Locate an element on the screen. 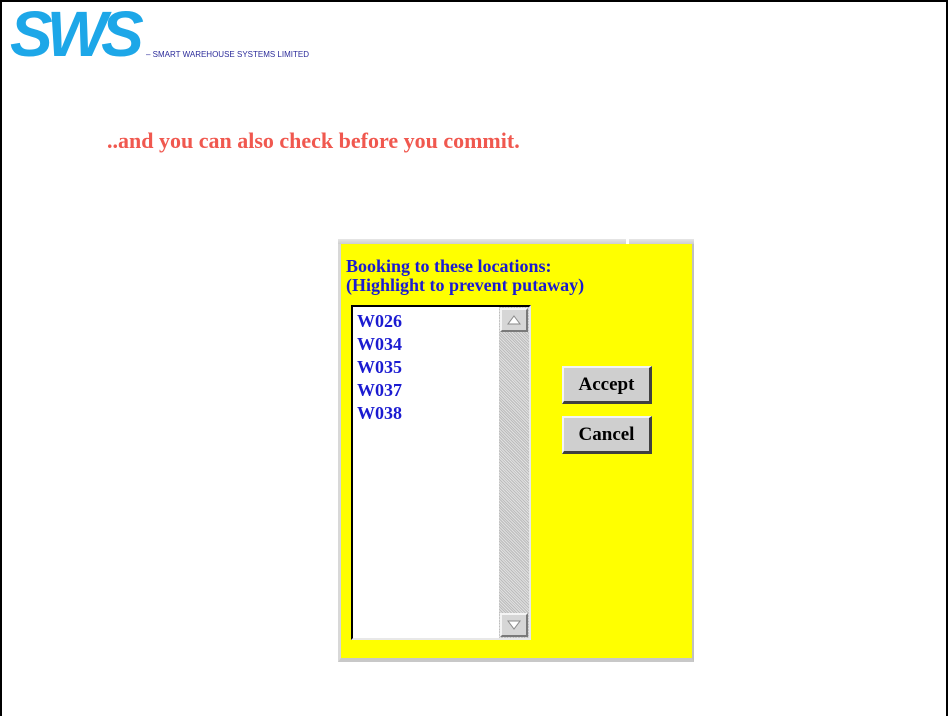  scroll-down-button is located at coordinates (514, 625).